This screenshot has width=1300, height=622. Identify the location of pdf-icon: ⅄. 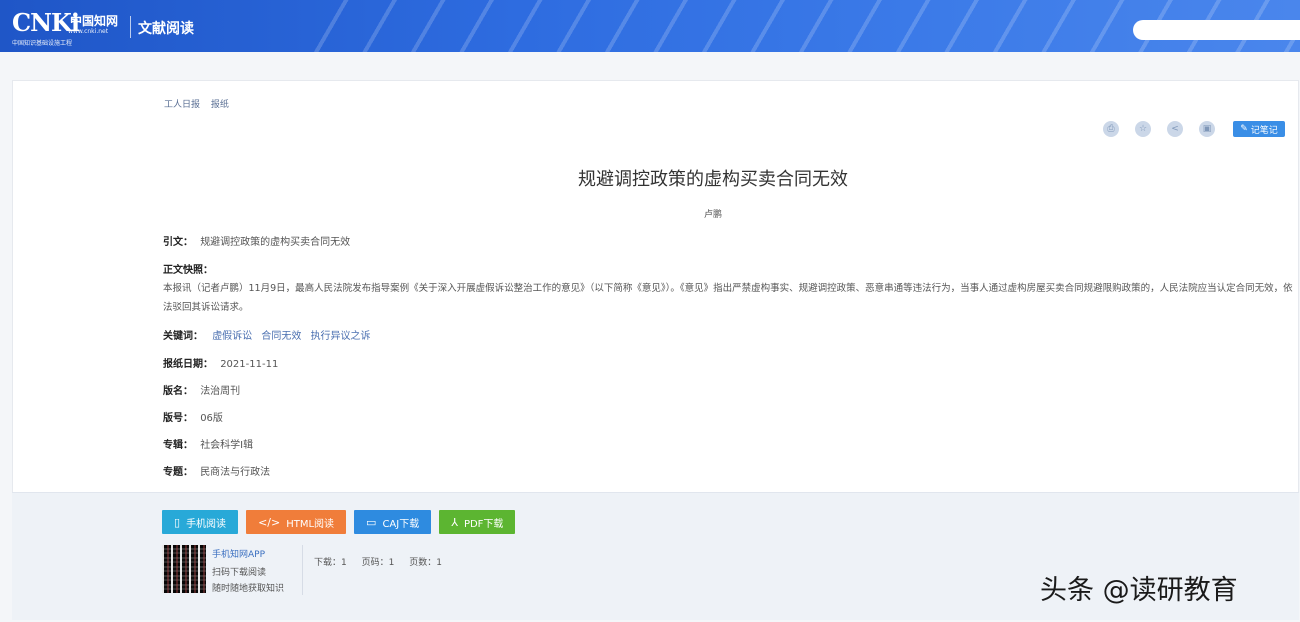
(454, 522).